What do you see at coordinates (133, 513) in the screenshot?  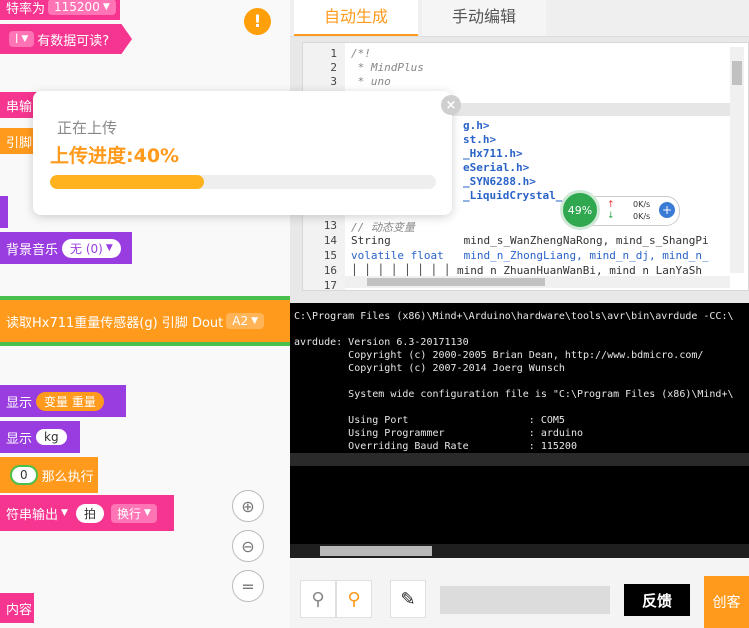 I see `newline-dropdown: 换行 ▼` at bounding box center [133, 513].